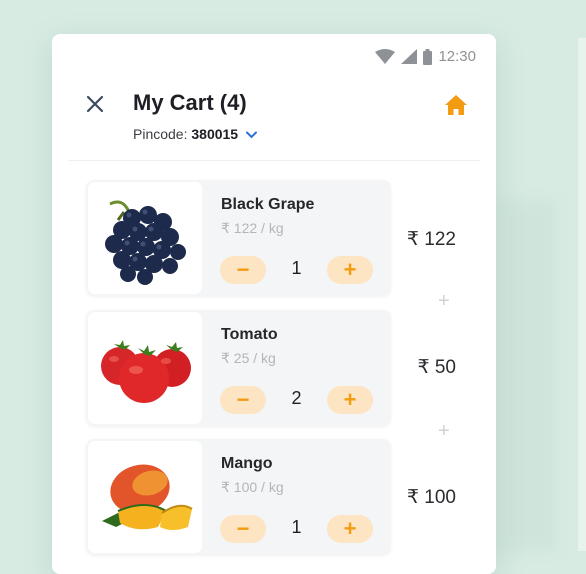  What do you see at coordinates (436, 367) in the screenshot?
I see `item-total: ₹ 50` at bounding box center [436, 367].